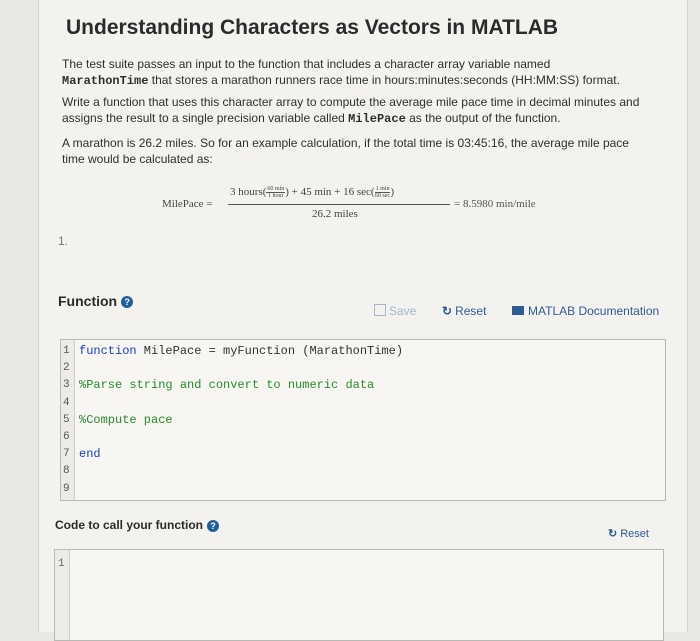 The height and width of the screenshot is (641, 700). What do you see at coordinates (495, 204) in the screenshot?
I see `equation-result: = 8.5980 min/mile` at bounding box center [495, 204].